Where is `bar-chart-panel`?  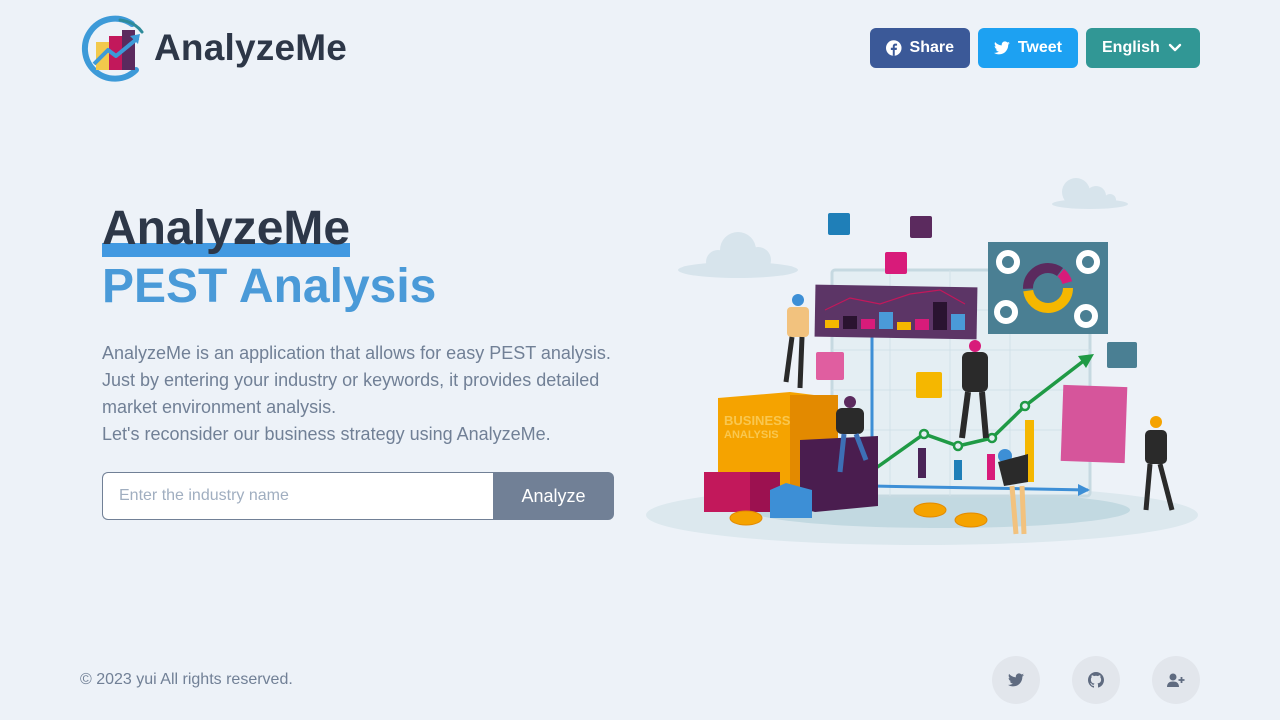 bar-chart-panel is located at coordinates (896, 312).